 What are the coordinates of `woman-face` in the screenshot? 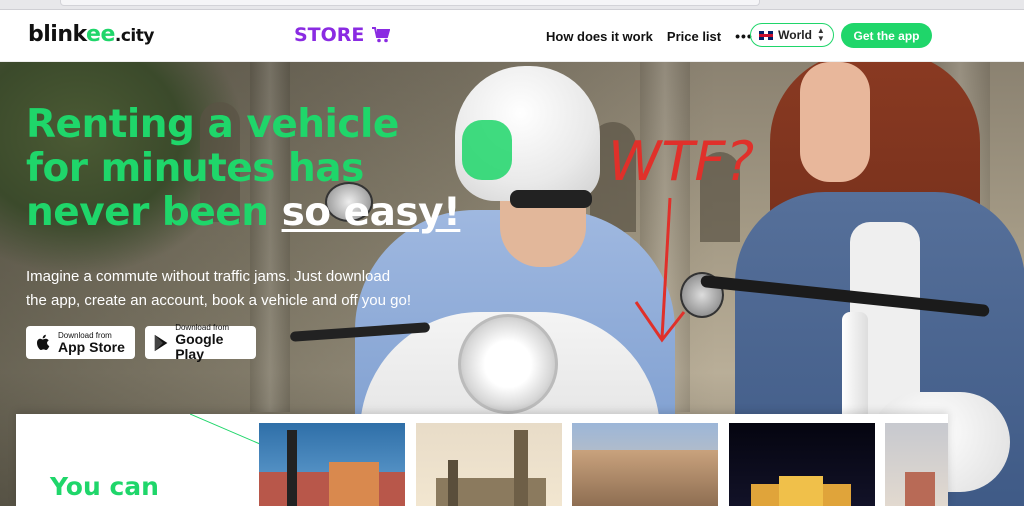 It's located at (835, 122).